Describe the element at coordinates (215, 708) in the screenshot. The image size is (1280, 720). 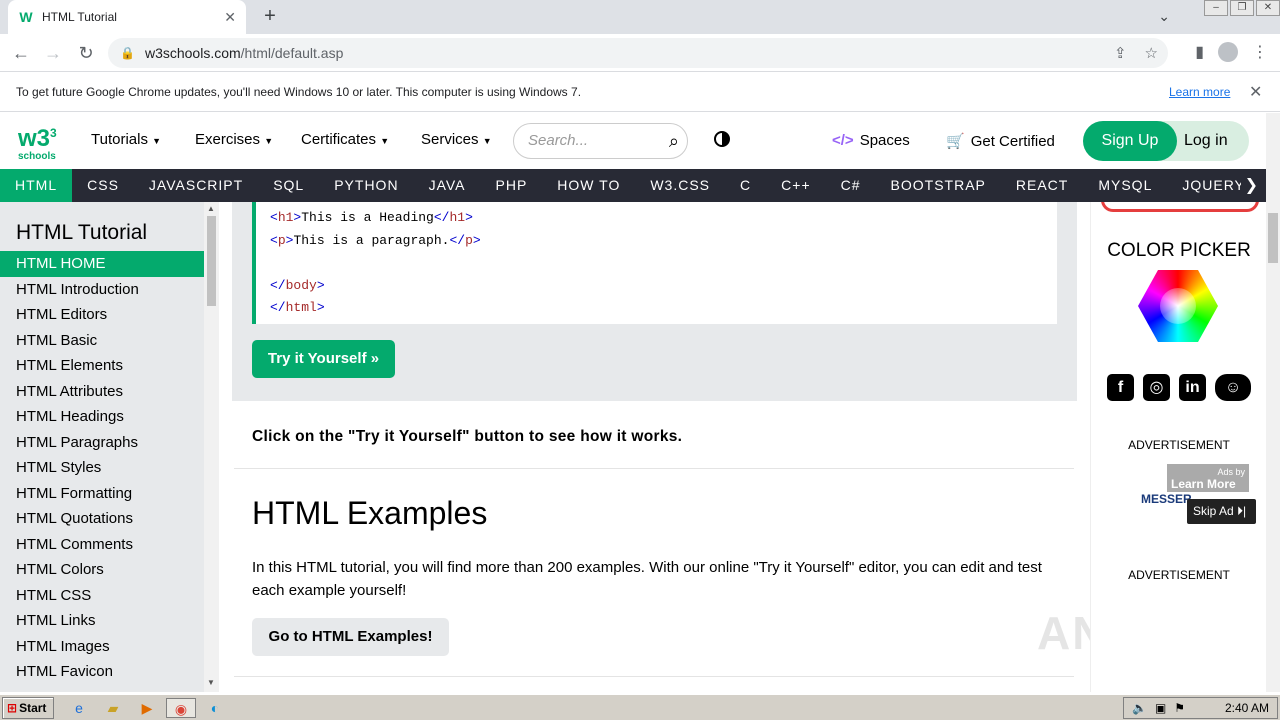
I see `edge-icon: ◐` at that location.